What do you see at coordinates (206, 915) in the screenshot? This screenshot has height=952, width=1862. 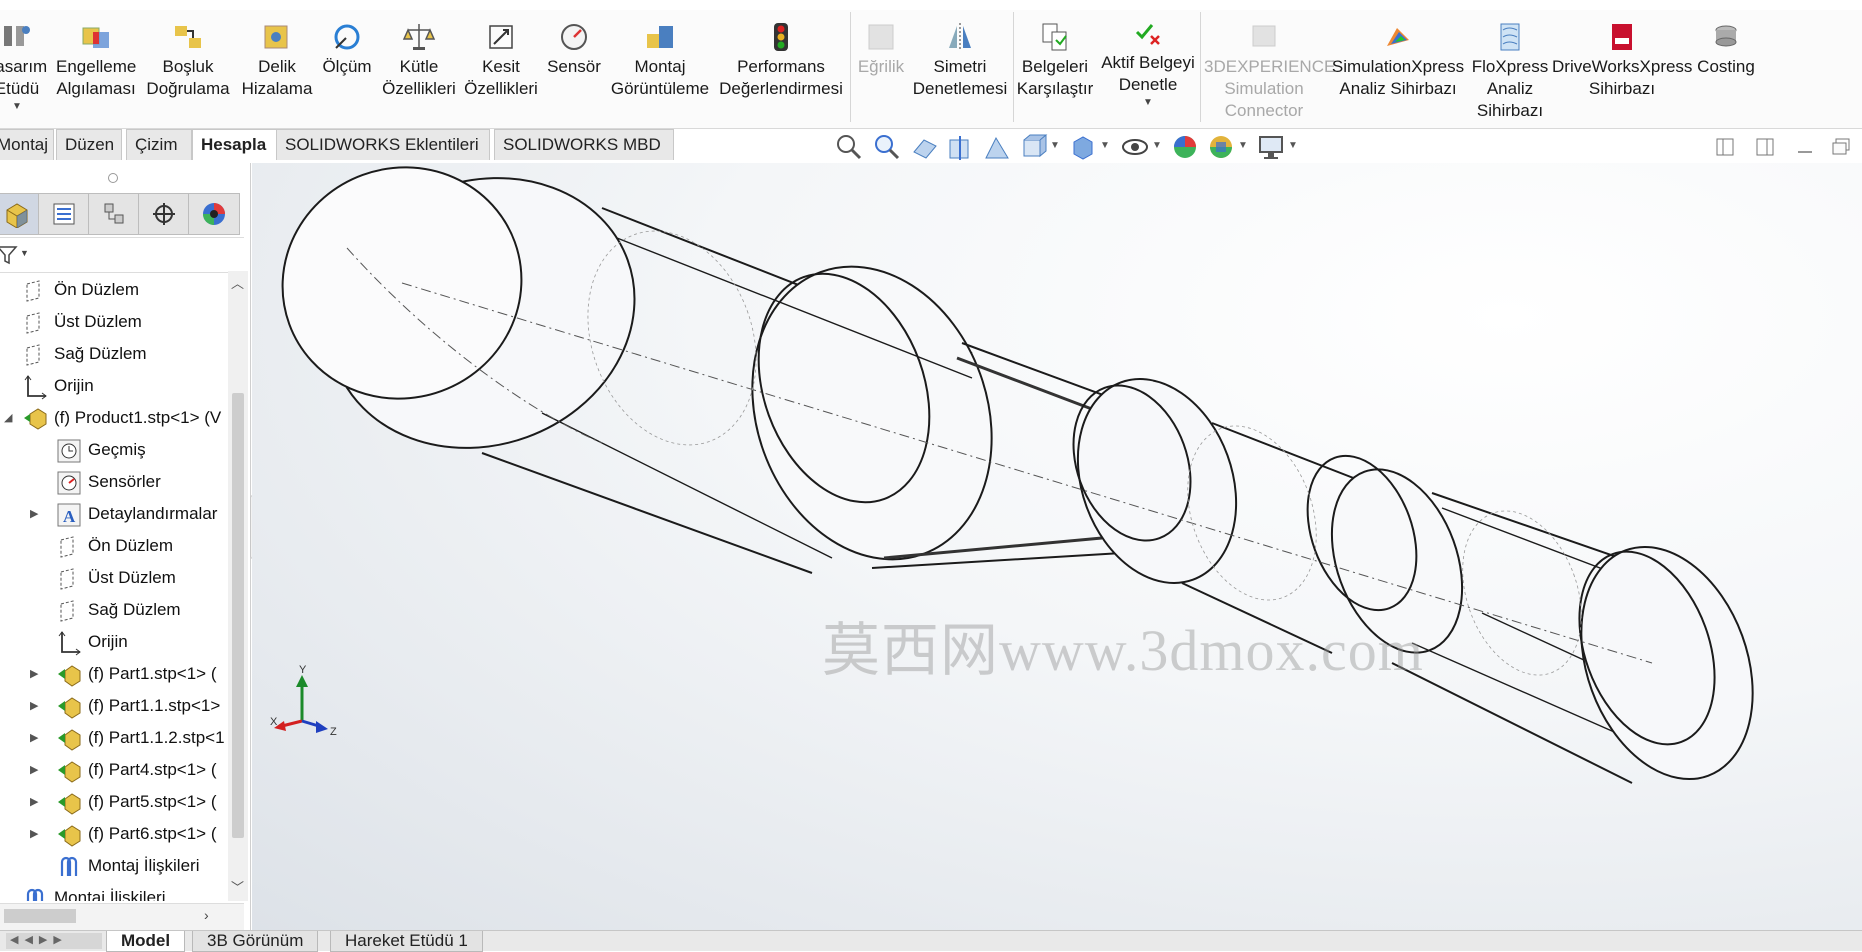 I see `scroll-right-arrow-icon: ›` at bounding box center [206, 915].